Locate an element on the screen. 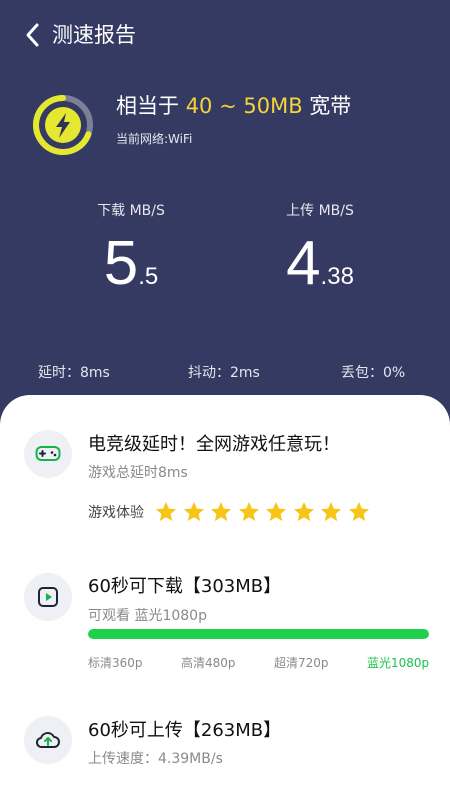 Image resolution: width=450 pixels, height=800 pixels. quality-level-480p: 高清480p is located at coordinates (208, 663).